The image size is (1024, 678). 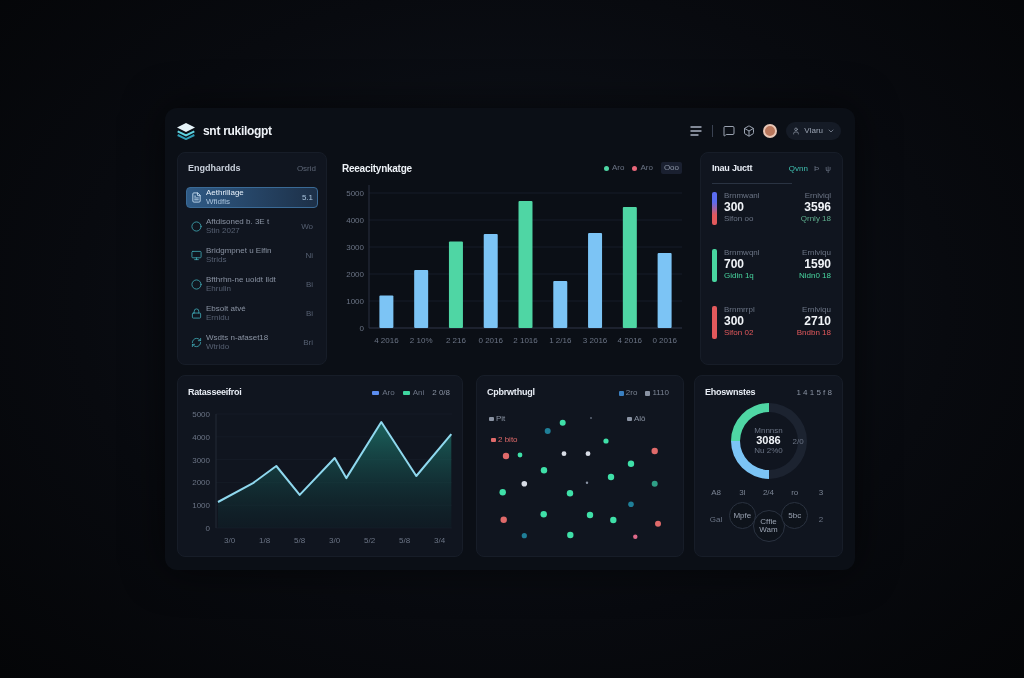 I want to click on y-tick-label: 1000, so click(x=201, y=506).